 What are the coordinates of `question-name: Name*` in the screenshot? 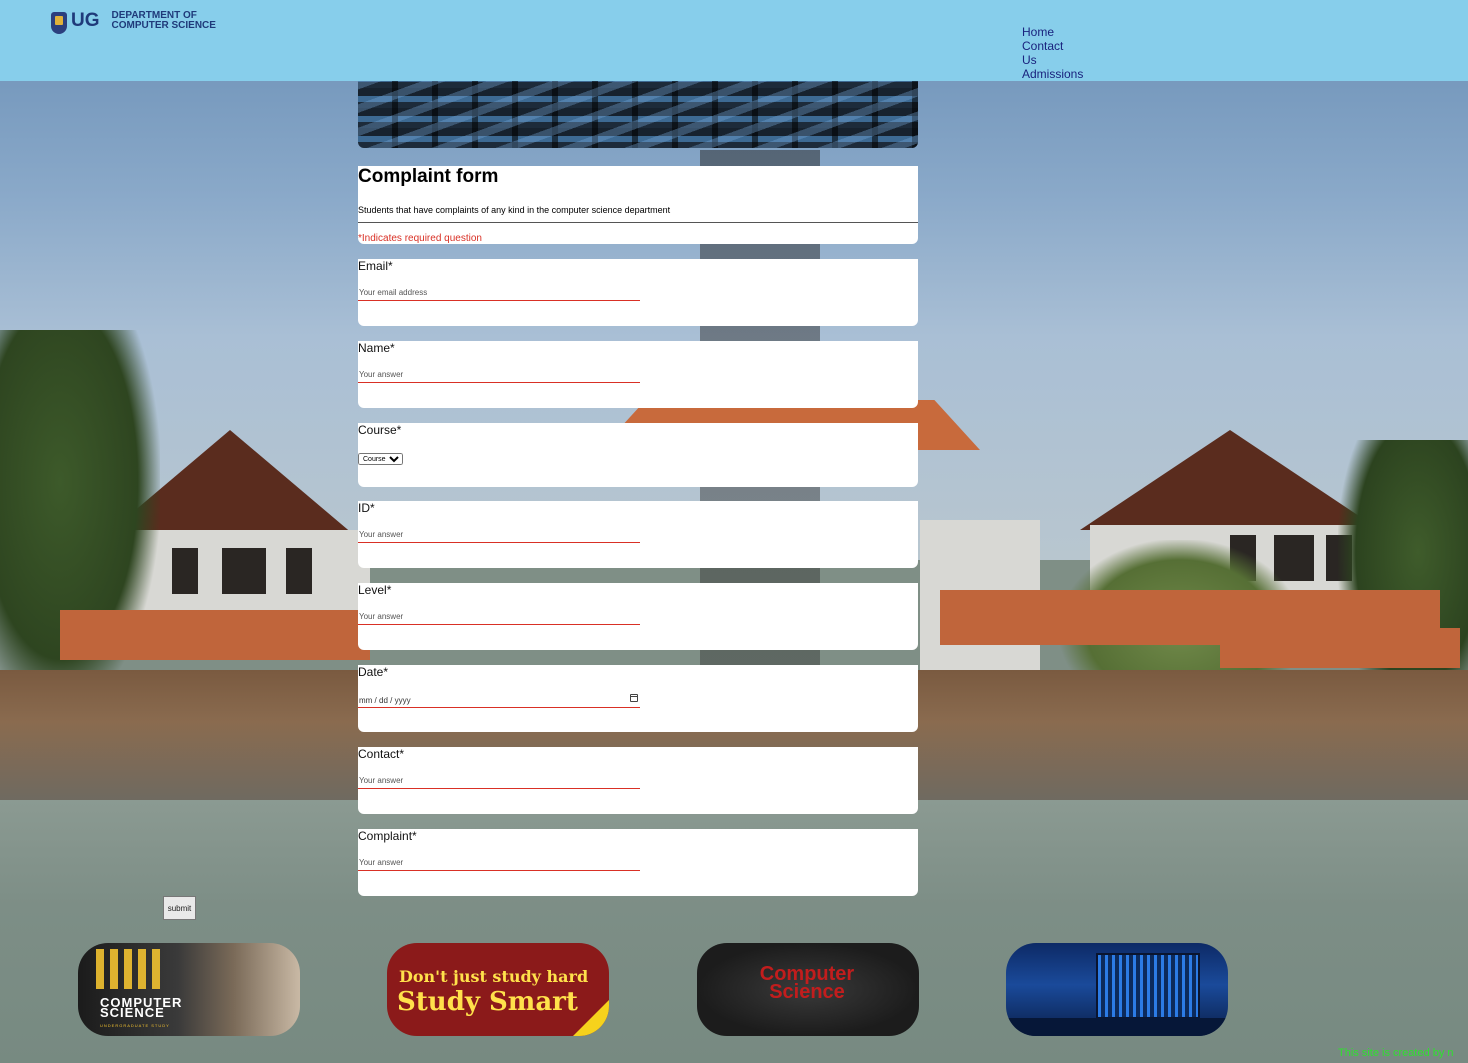 It's located at (638, 374).